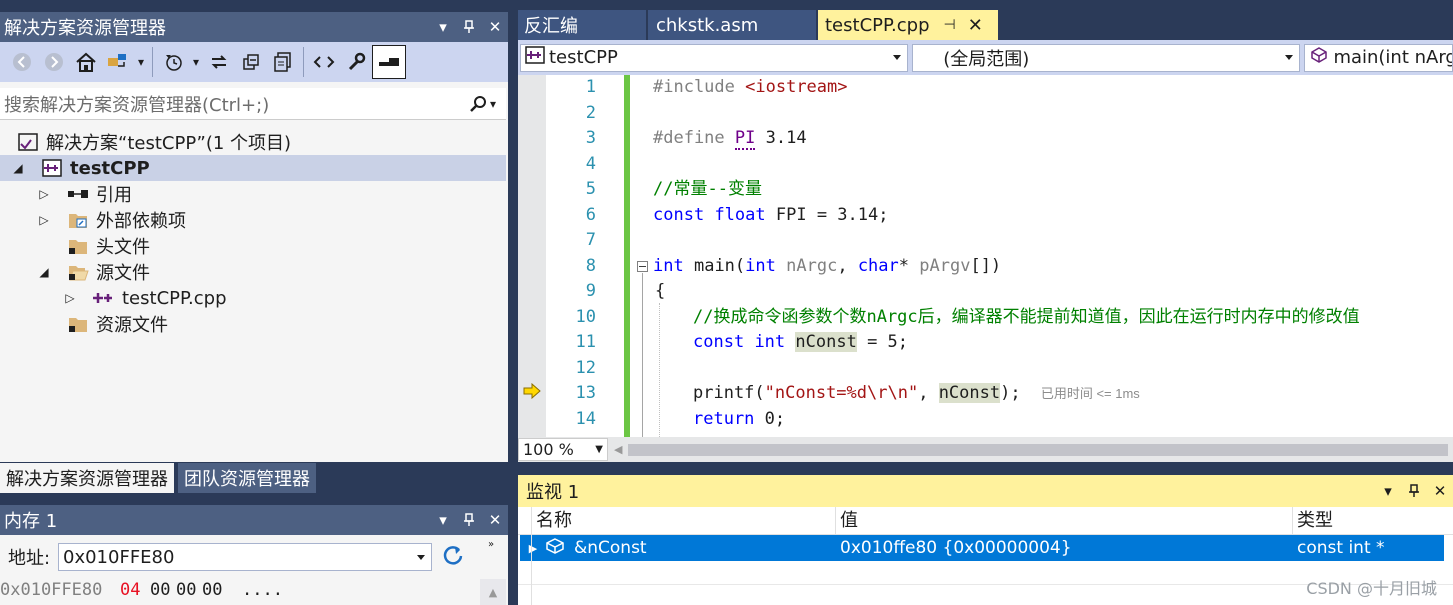 The width and height of the screenshot is (1453, 605). Describe the element at coordinates (739, 420) in the screenshot. I see `code-line: return 0;` at that location.